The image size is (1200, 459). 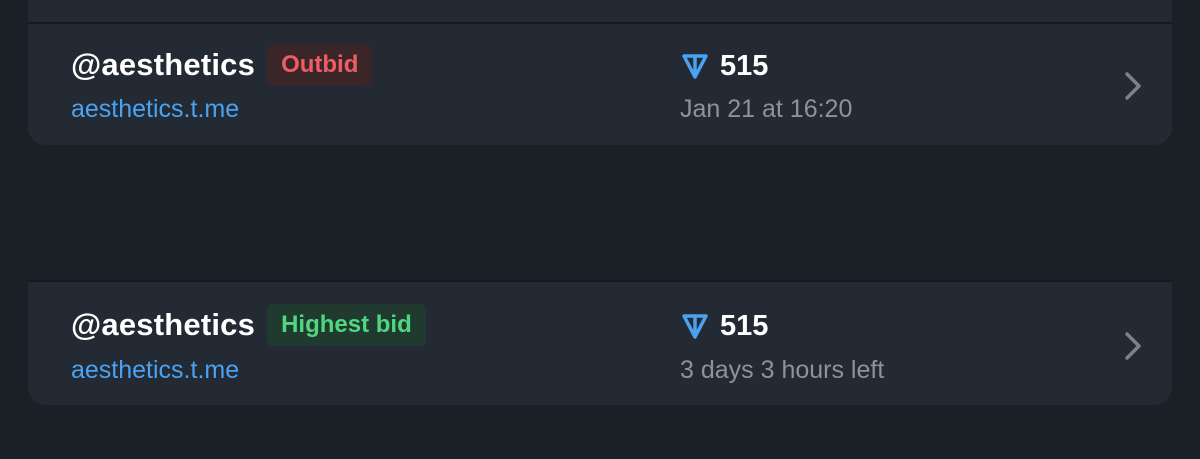 What do you see at coordinates (782, 370) in the screenshot?
I see `time-left: 3 days 3 hours left` at bounding box center [782, 370].